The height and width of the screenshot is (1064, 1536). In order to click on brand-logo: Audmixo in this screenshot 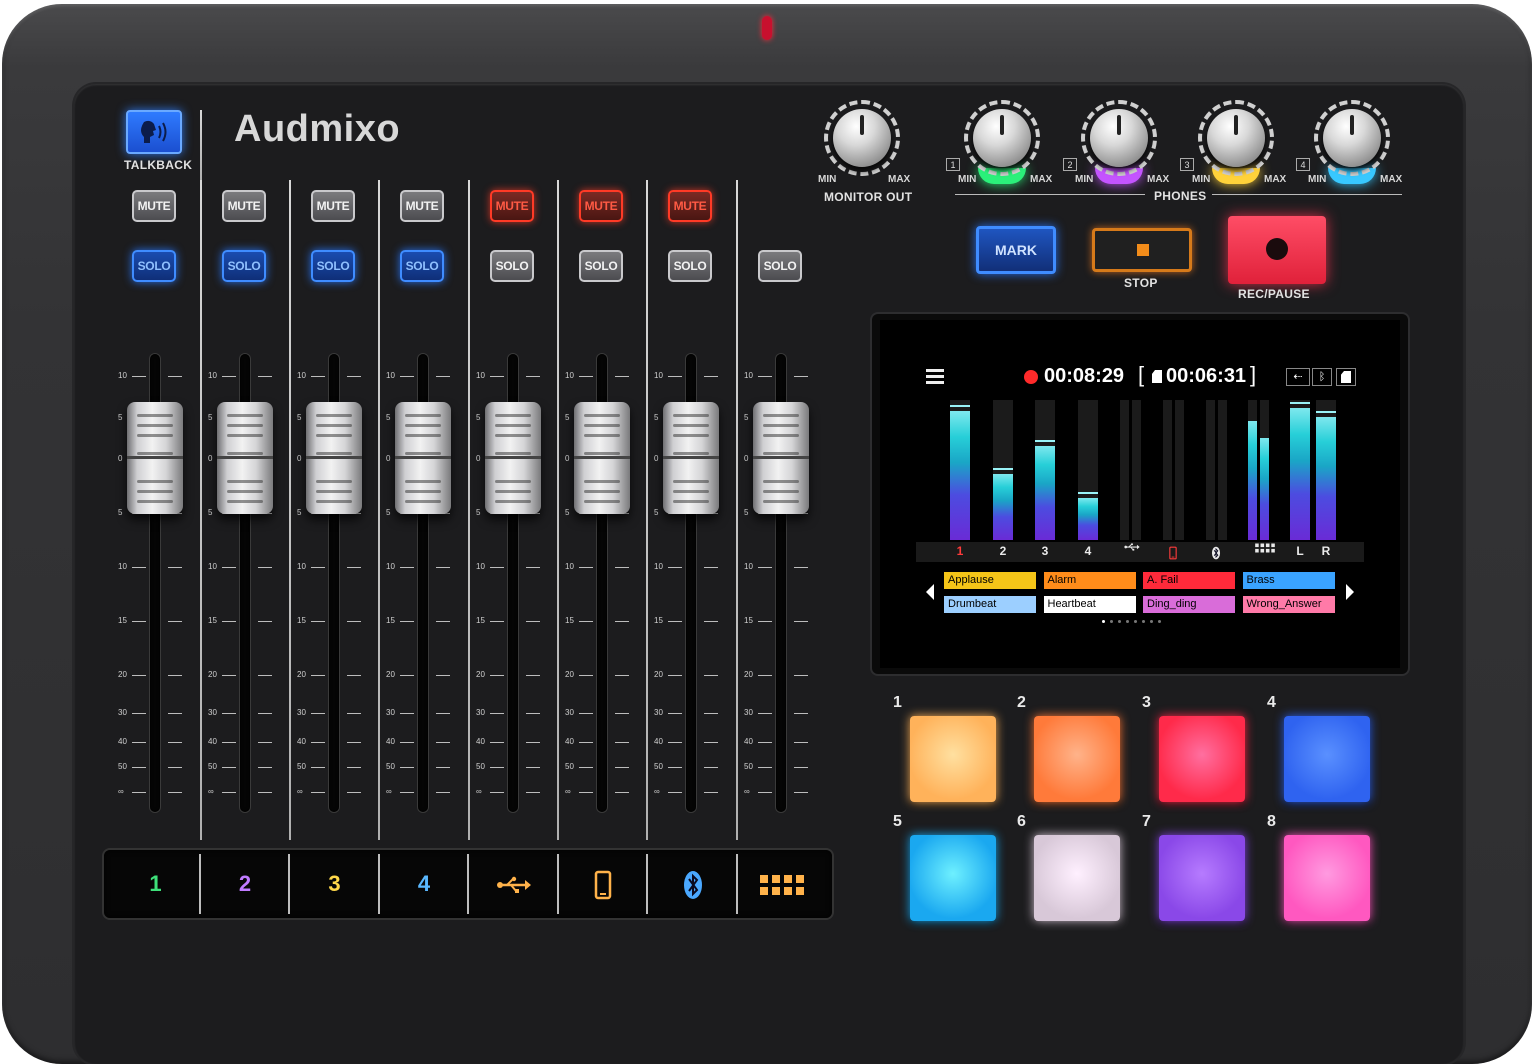, I will do `click(317, 129)`.